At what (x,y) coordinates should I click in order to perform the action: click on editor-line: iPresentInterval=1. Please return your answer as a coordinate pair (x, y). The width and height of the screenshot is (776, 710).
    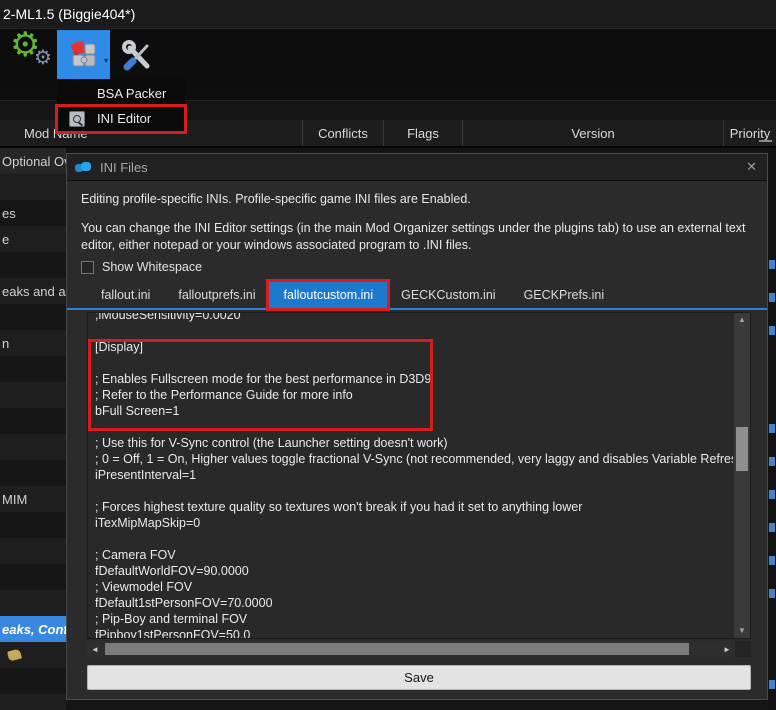
    Looking at the image, I should click on (146, 475).